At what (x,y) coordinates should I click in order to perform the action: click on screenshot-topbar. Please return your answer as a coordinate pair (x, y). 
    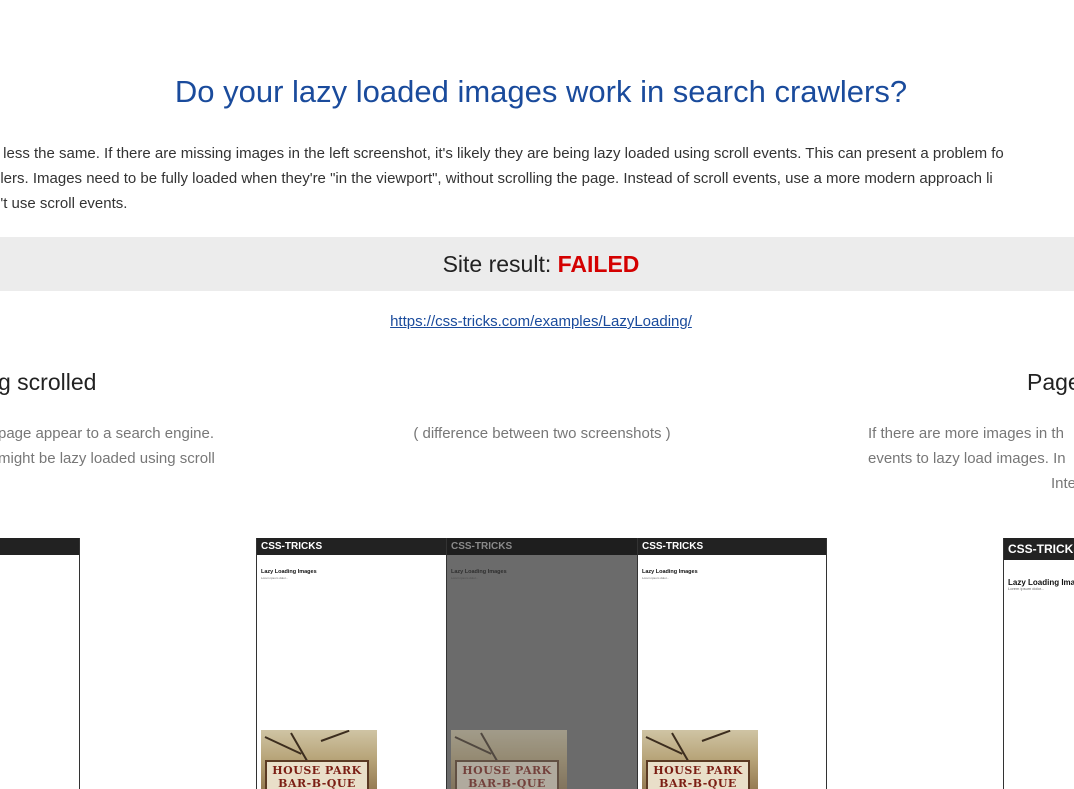
    Looking at the image, I should click on (39, 546).